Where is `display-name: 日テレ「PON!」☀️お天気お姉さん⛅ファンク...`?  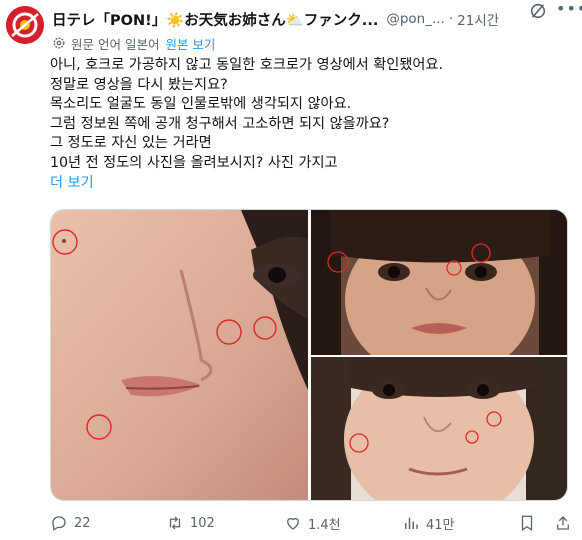
display-name: 日テレ「PON!」☀️お天気お姉さん⛅ファンク... is located at coordinates (215, 19).